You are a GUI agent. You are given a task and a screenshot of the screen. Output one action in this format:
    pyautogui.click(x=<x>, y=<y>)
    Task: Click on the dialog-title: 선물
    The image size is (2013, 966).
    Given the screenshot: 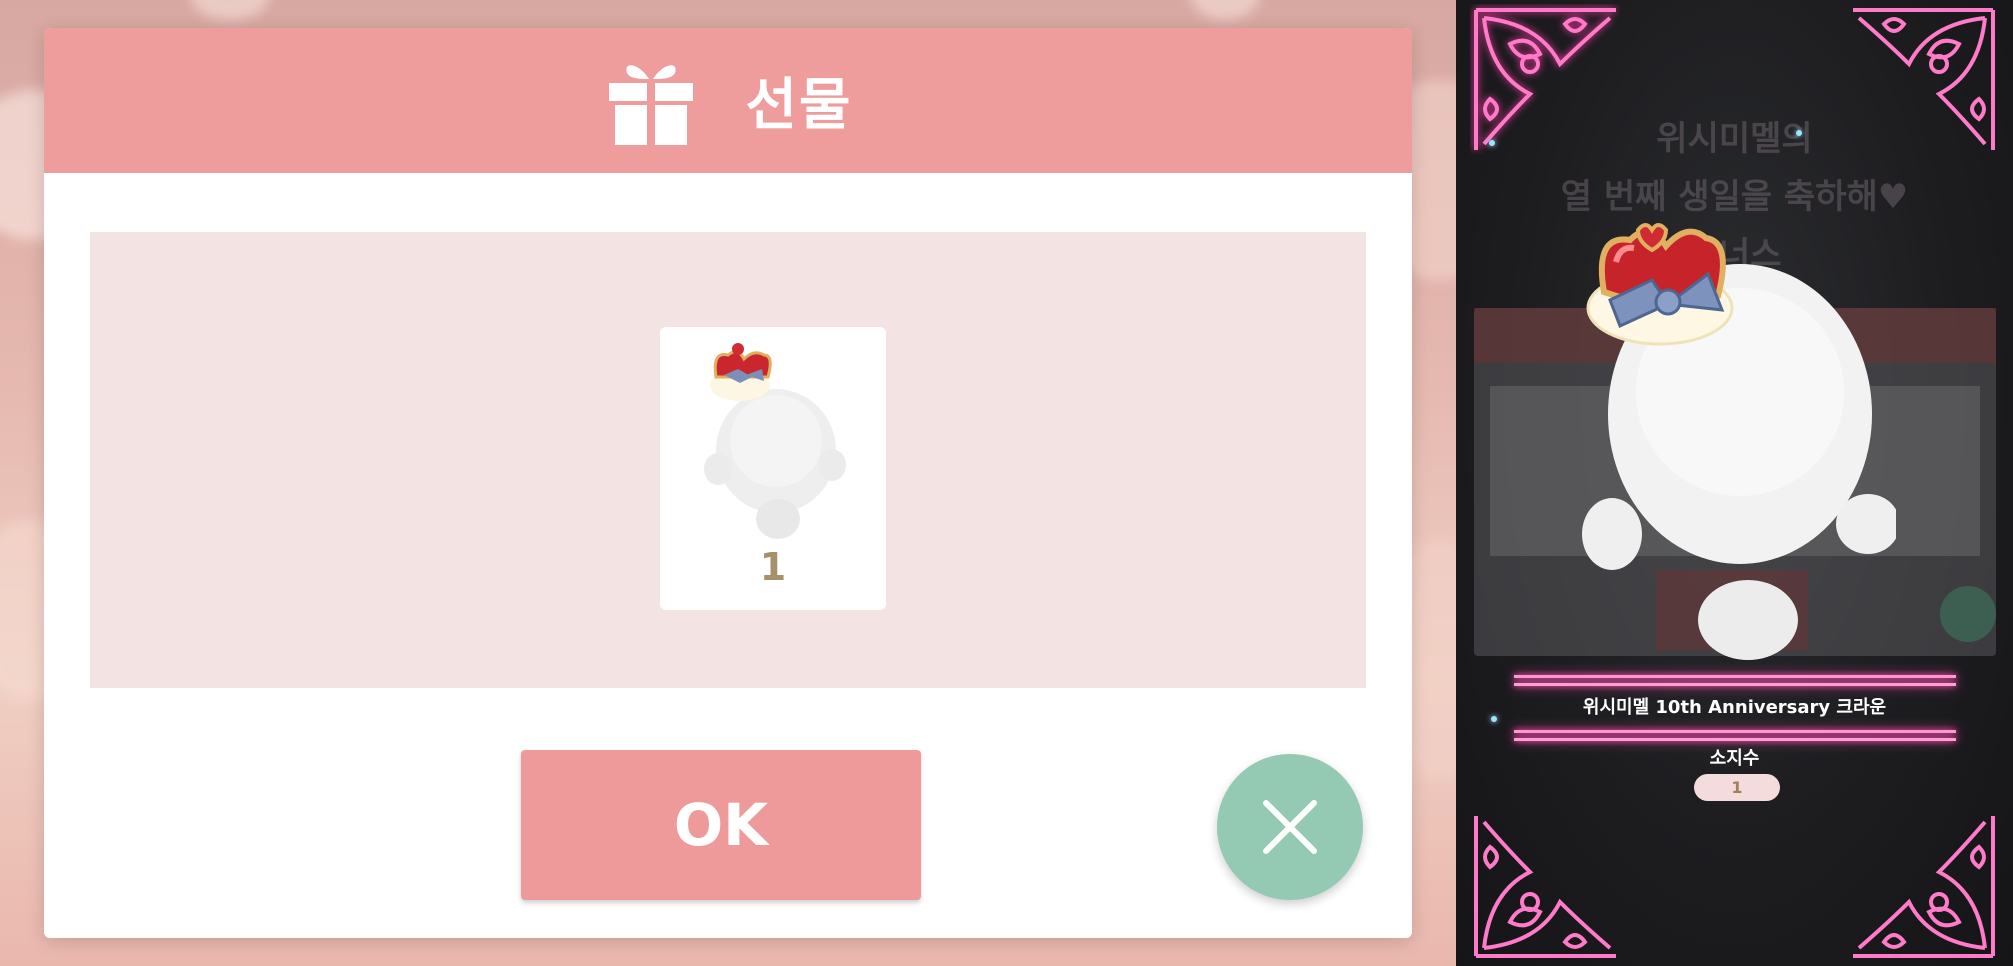 What is the action you would take?
    pyautogui.click(x=799, y=105)
    